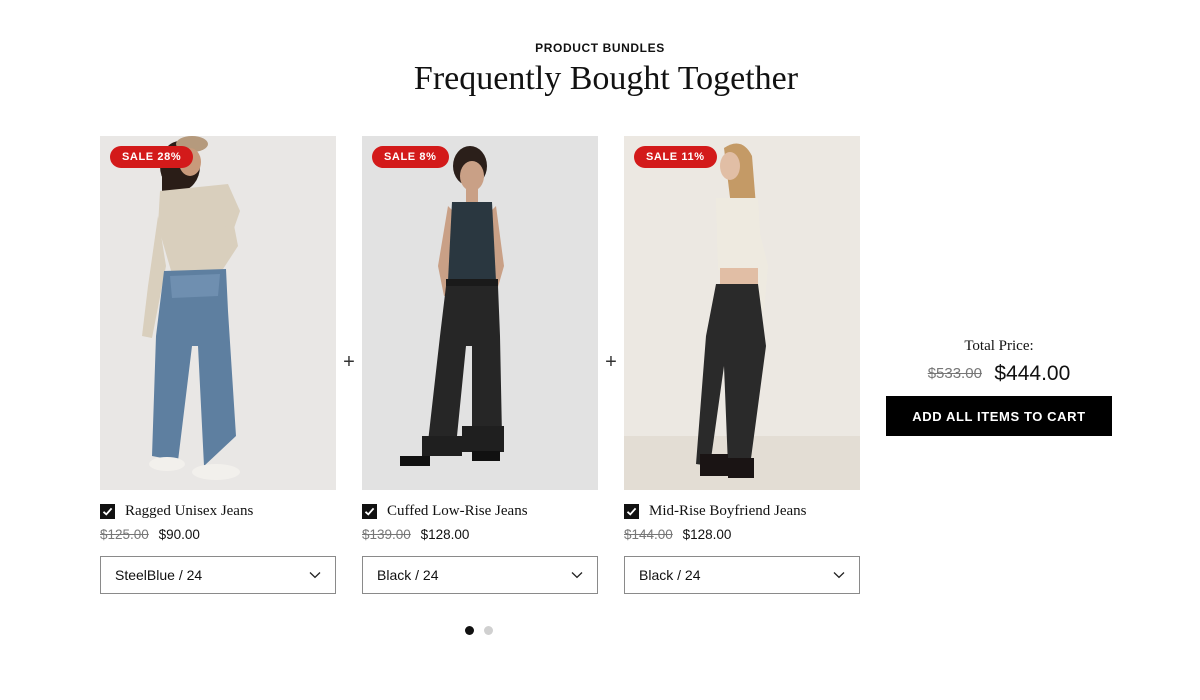 The height and width of the screenshot is (700, 1200). I want to click on sale-price: $90.00, so click(179, 534).